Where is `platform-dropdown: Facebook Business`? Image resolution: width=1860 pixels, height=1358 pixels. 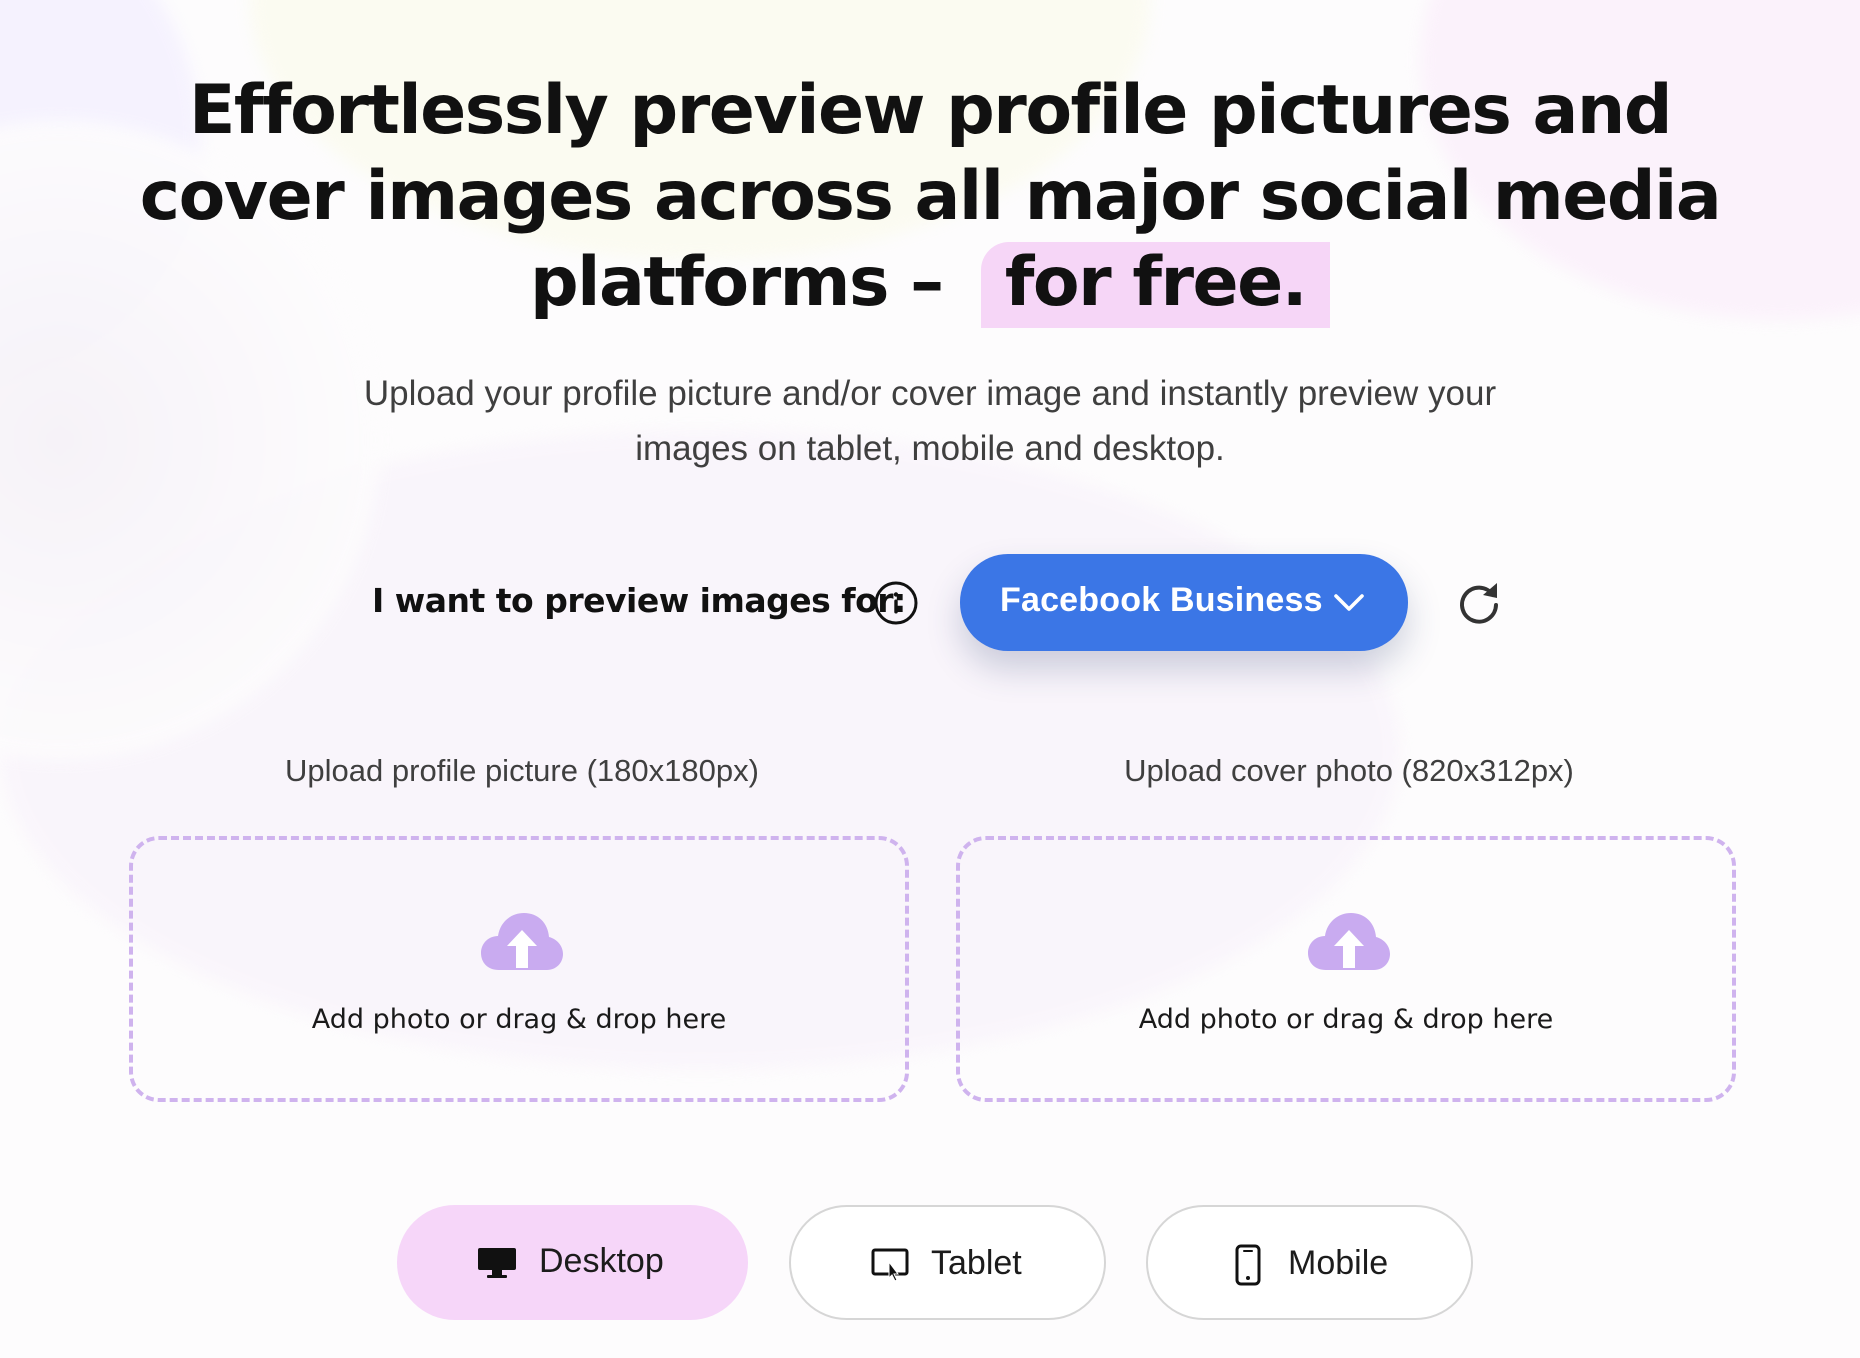
platform-dropdown: Facebook Business is located at coordinates (1184, 602).